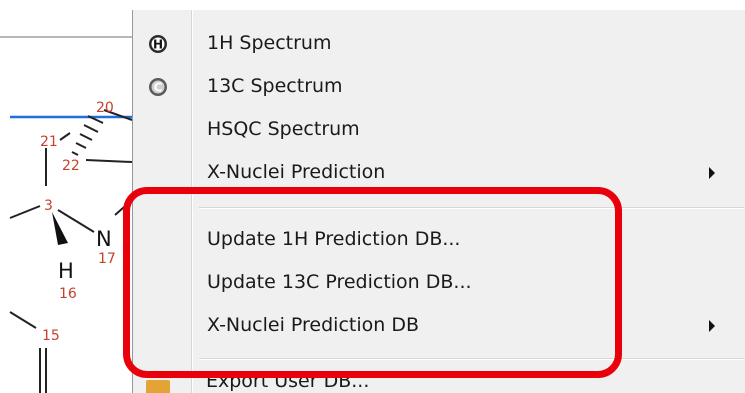  I want to click on svg-text: C, so click(158, 88).